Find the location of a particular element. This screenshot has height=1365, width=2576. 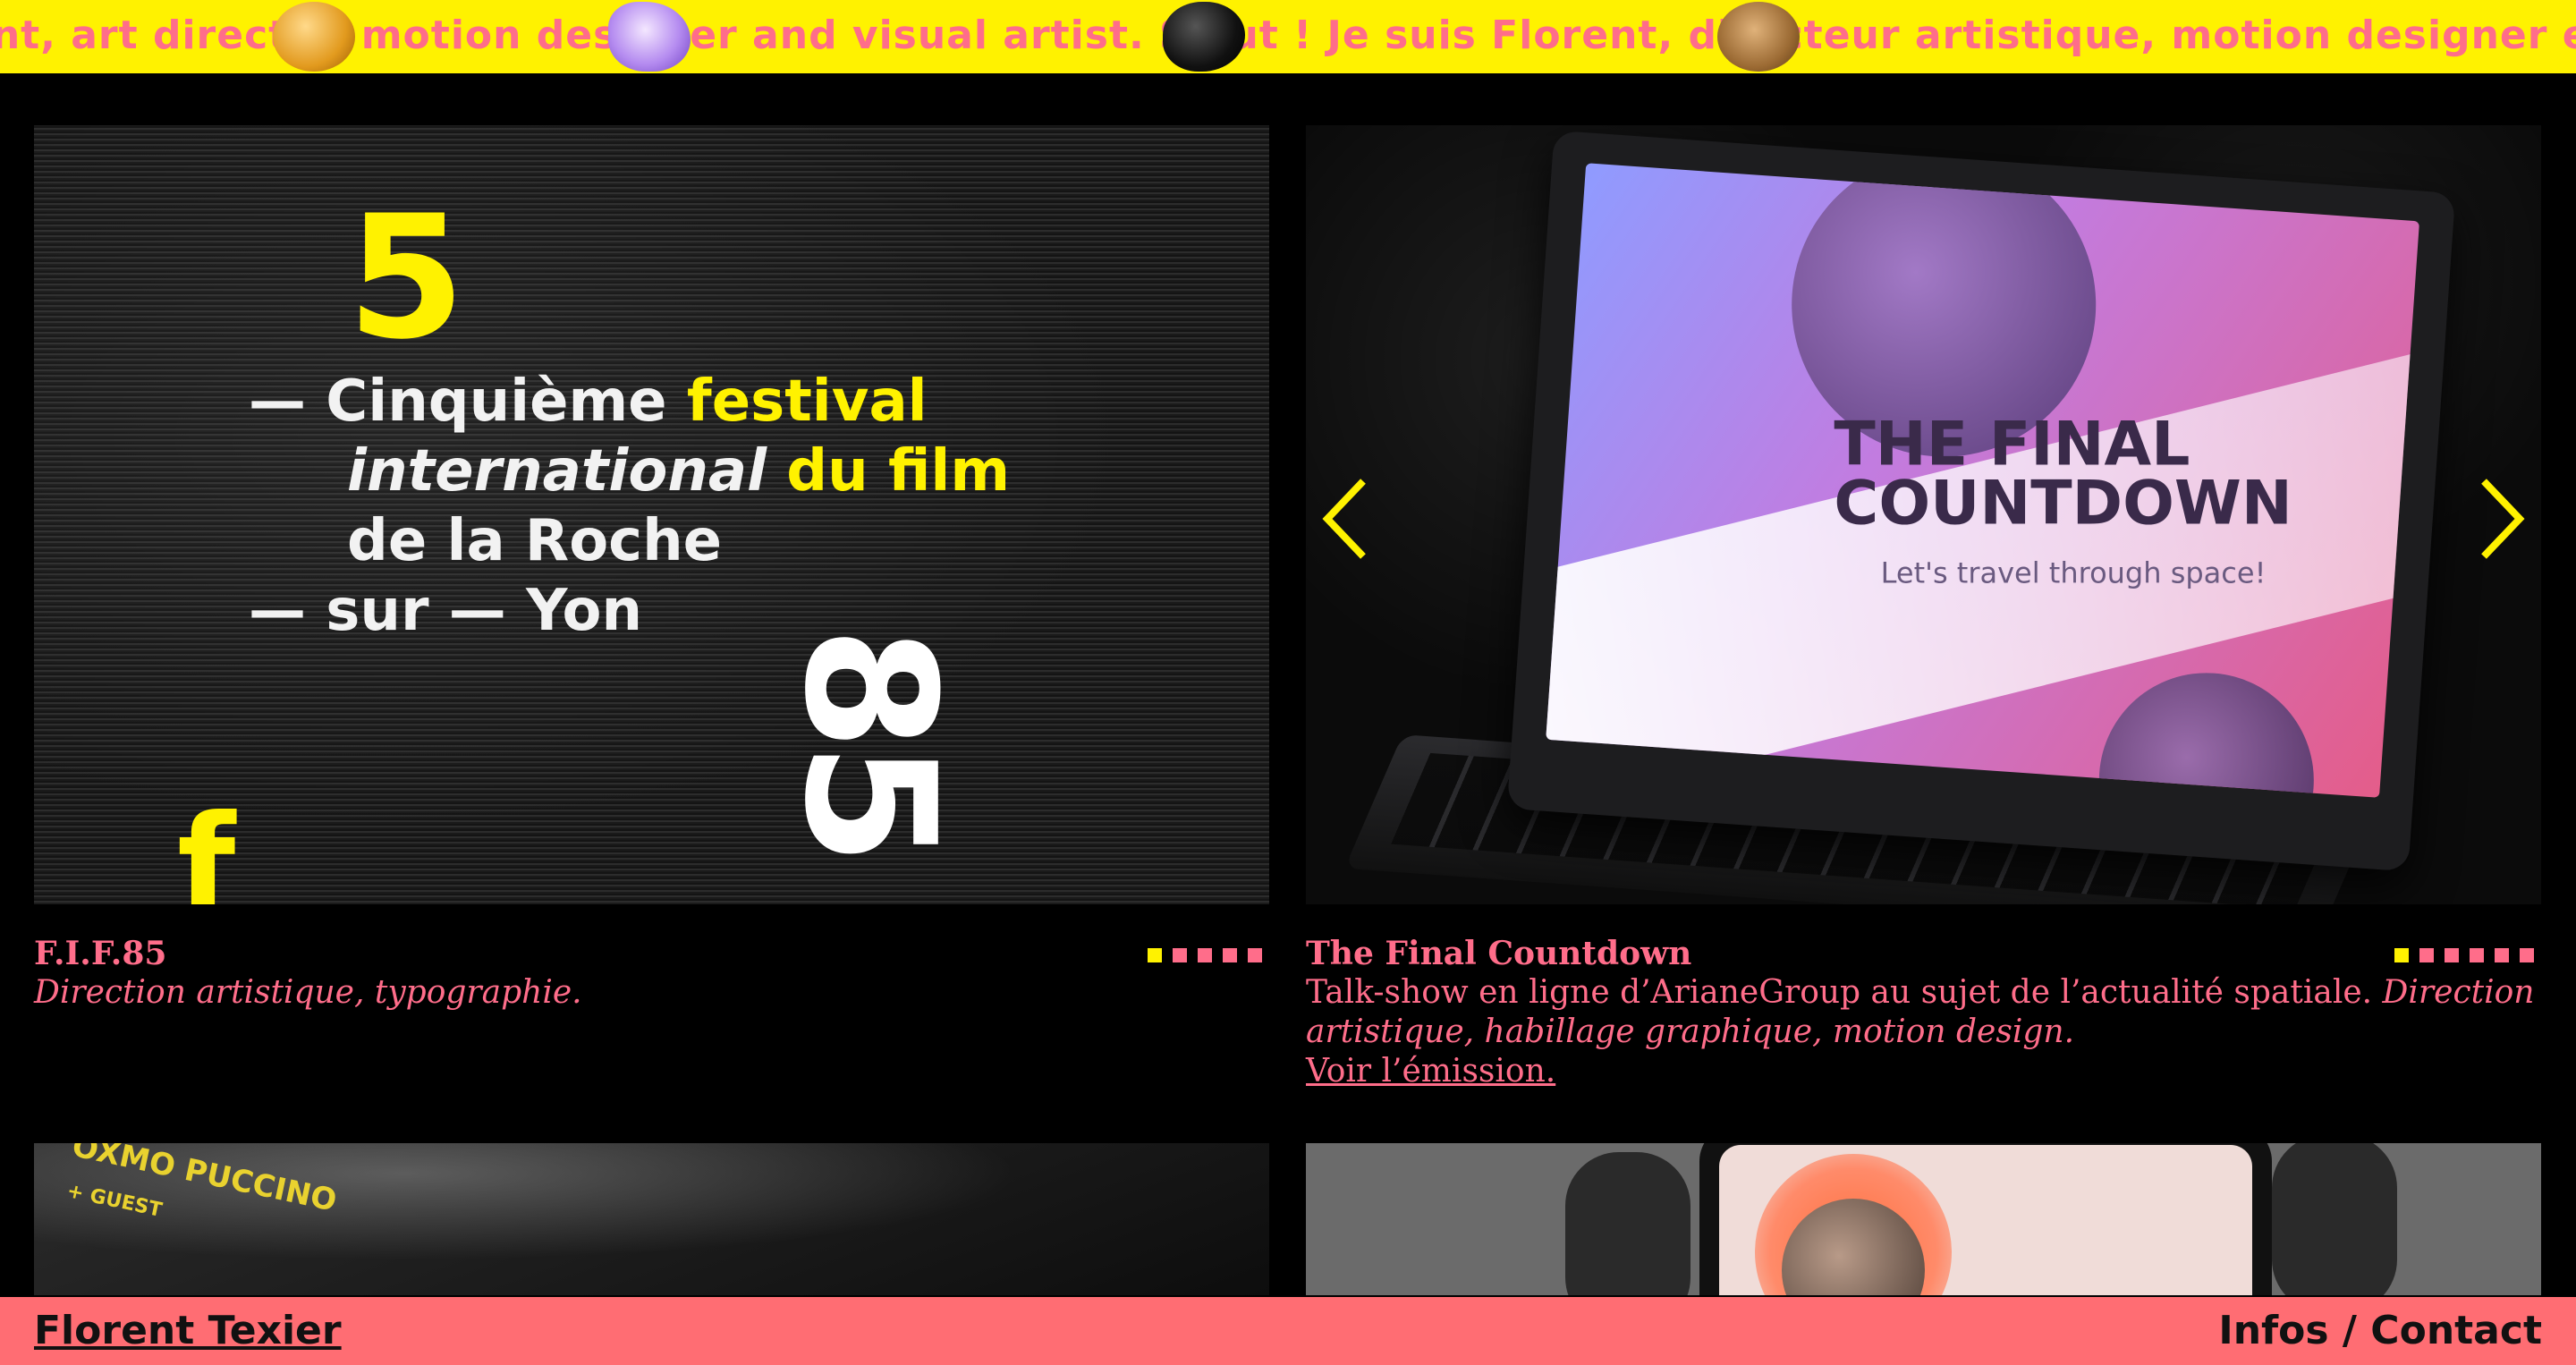

teddy-bear-emoji-icon is located at coordinates (1758, 37).